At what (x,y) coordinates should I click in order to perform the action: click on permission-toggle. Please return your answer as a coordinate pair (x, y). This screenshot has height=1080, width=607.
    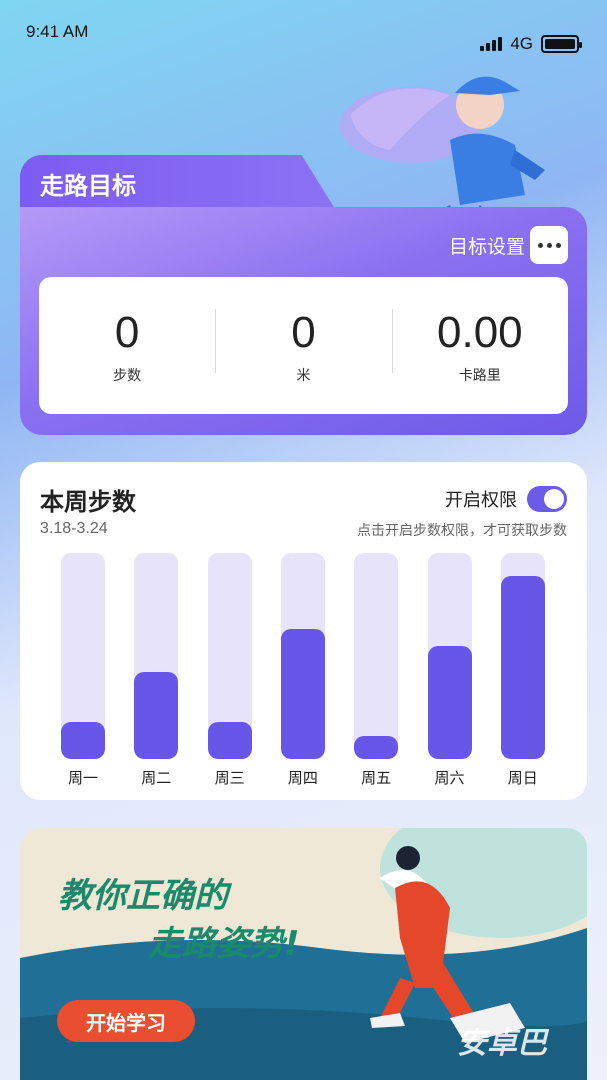
    Looking at the image, I should click on (547, 499).